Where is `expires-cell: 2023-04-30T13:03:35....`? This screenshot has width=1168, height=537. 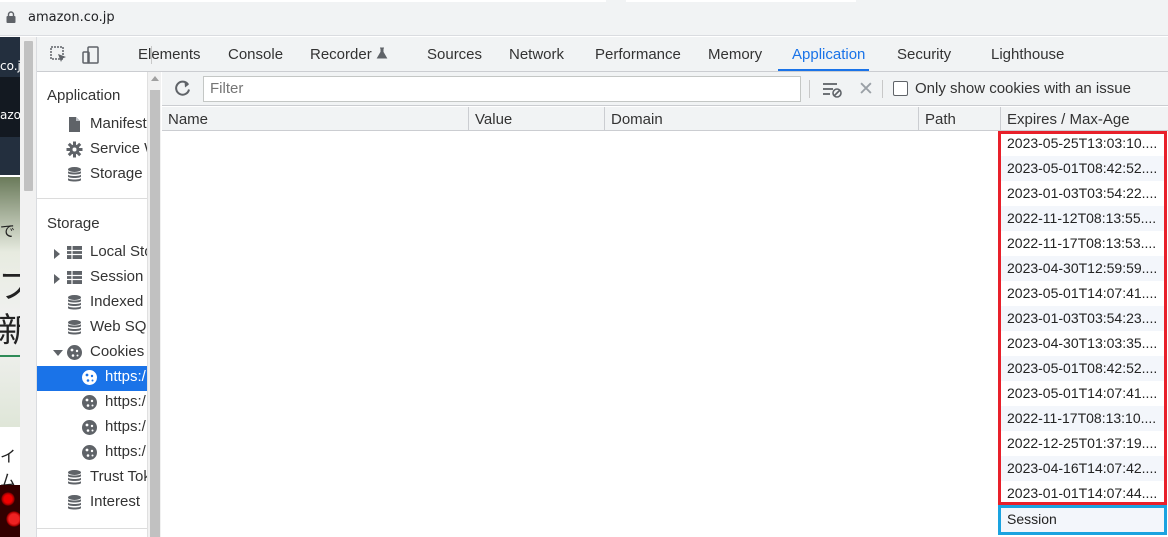
expires-cell: 2023-04-30T13:03:35.... is located at coordinates (1083, 343).